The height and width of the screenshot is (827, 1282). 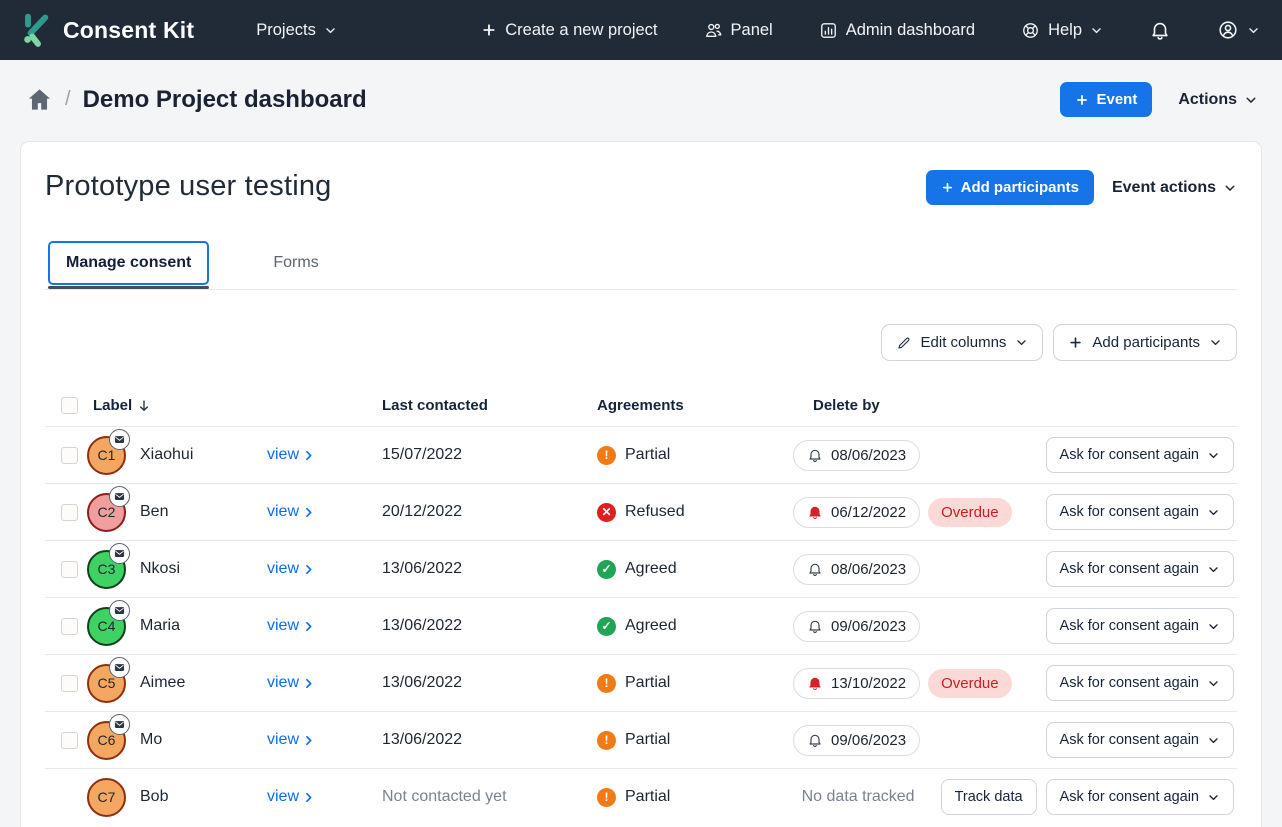 I want to click on actions-menu: Actions, so click(x=1218, y=100).